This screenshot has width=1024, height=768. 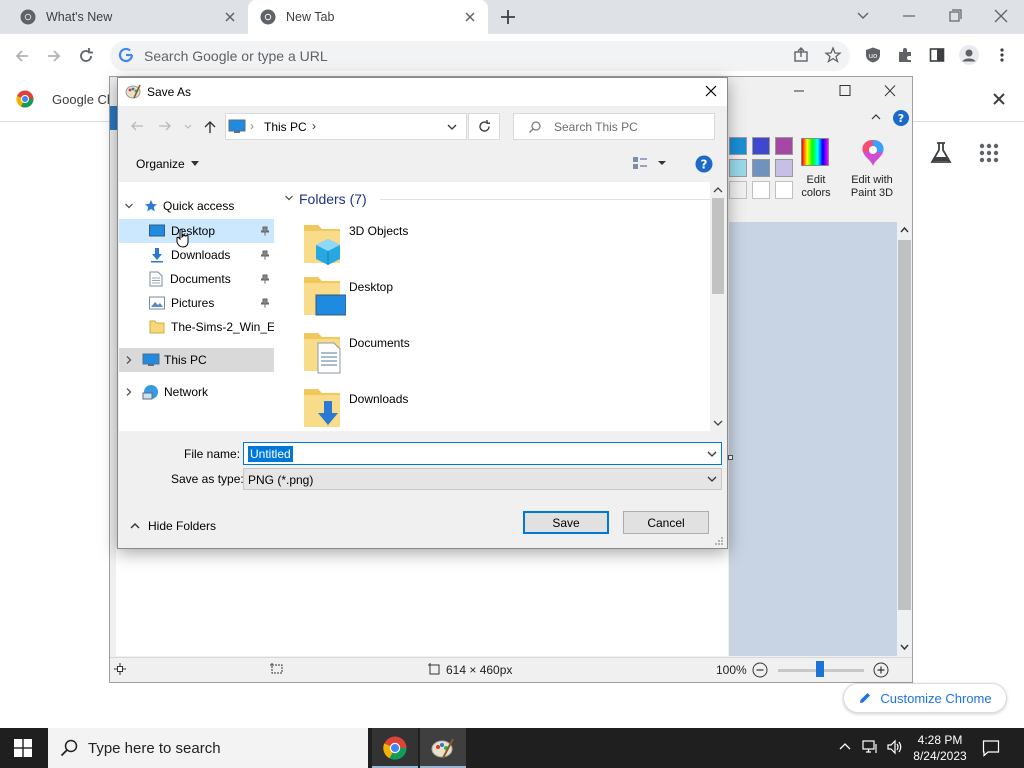 I want to click on file-name-input: Untitled, so click(x=482, y=453).